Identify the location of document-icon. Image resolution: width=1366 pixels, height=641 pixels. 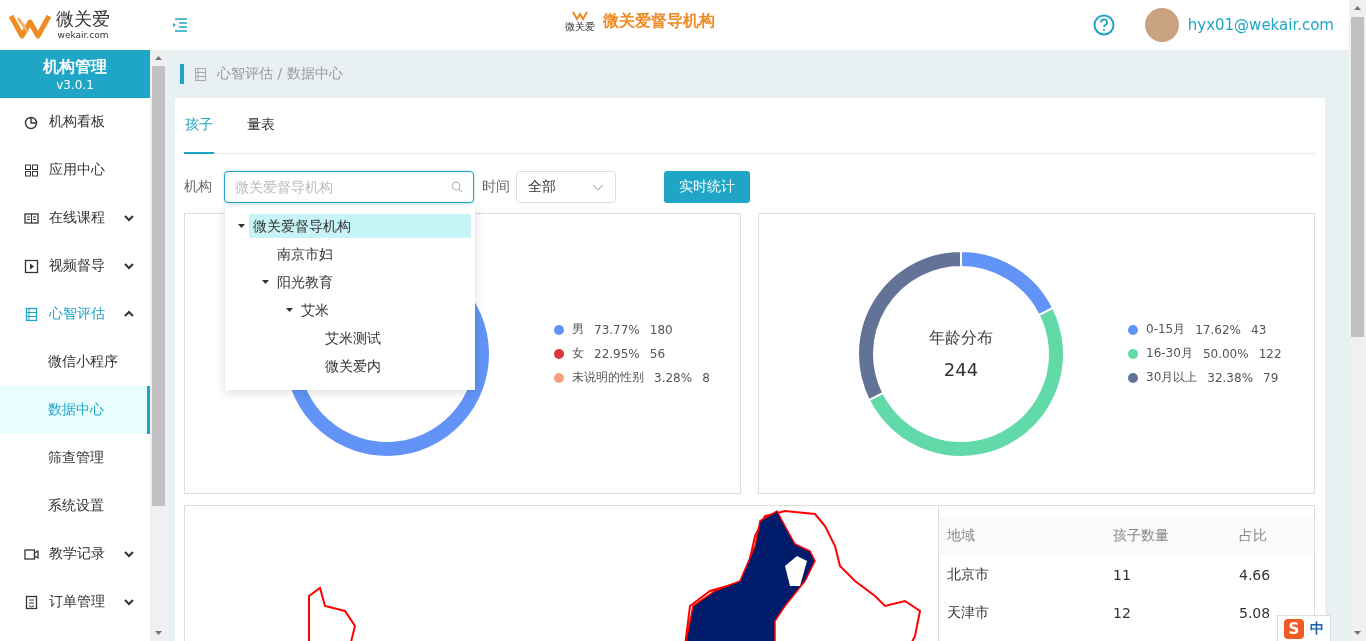
(31, 602).